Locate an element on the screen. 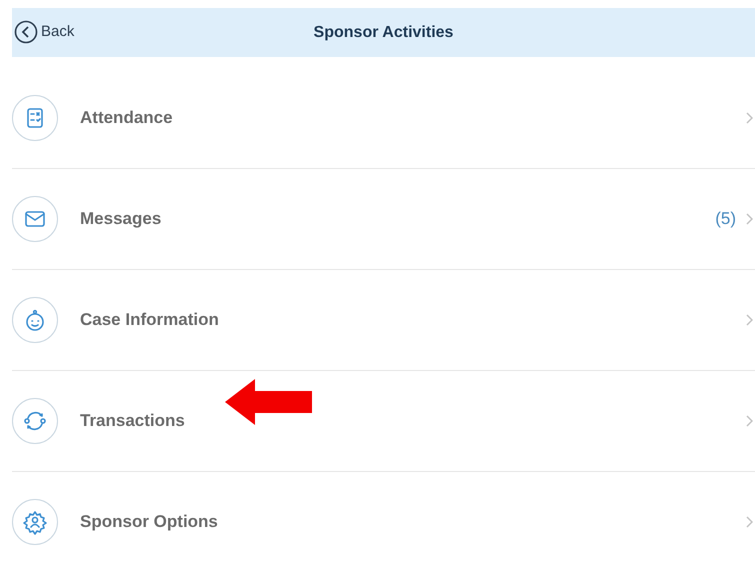 The height and width of the screenshot is (567, 755). menu-label: Messages is located at coordinates (121, 219).